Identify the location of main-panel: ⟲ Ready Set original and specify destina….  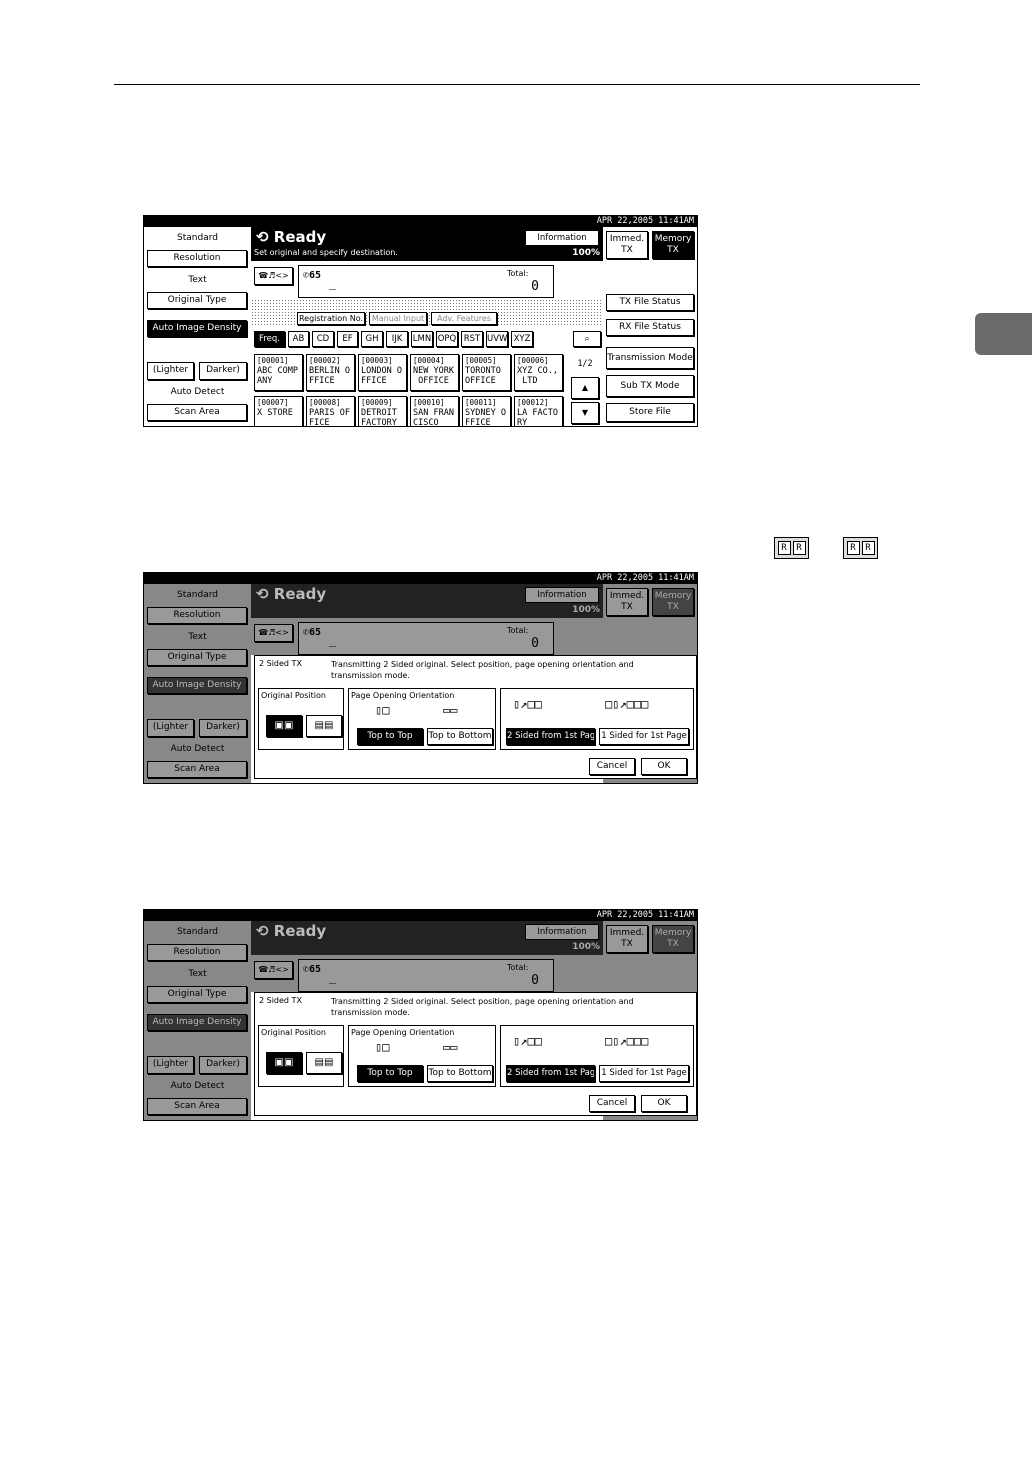
(427, 327).